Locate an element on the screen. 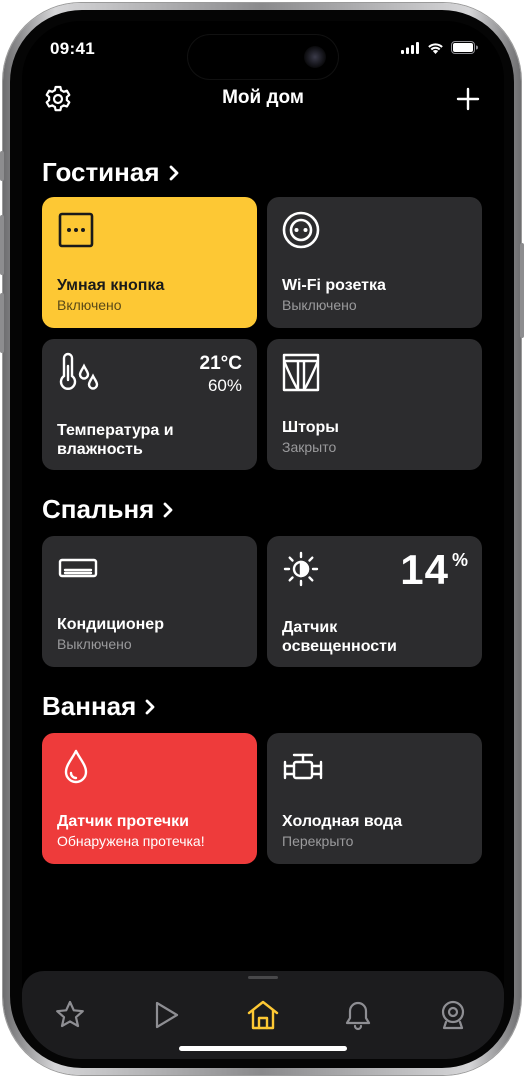 The height and width of the screenshot is (1080, 526). light-value-number: 14 is located at coordinates (424, 569).